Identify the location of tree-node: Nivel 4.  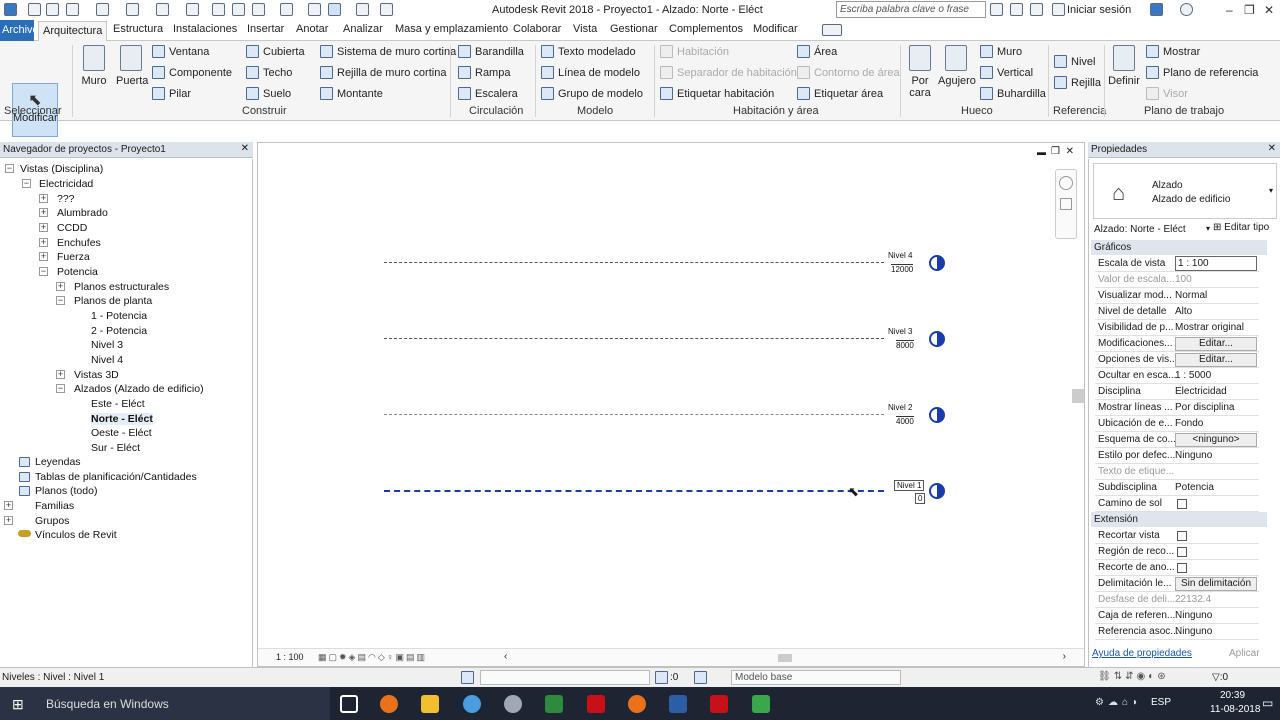
(107, 360).